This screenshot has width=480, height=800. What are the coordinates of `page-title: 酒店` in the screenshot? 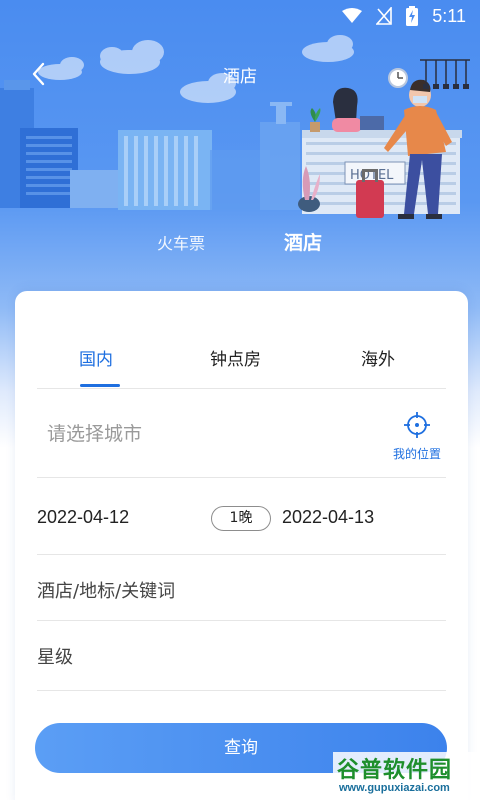 It's located at (240, 76).